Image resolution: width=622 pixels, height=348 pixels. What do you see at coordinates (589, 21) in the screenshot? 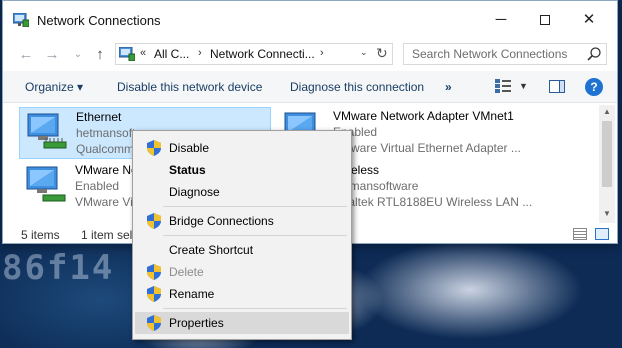
I see `close-button: ✕` at bounding box center [589, 21].